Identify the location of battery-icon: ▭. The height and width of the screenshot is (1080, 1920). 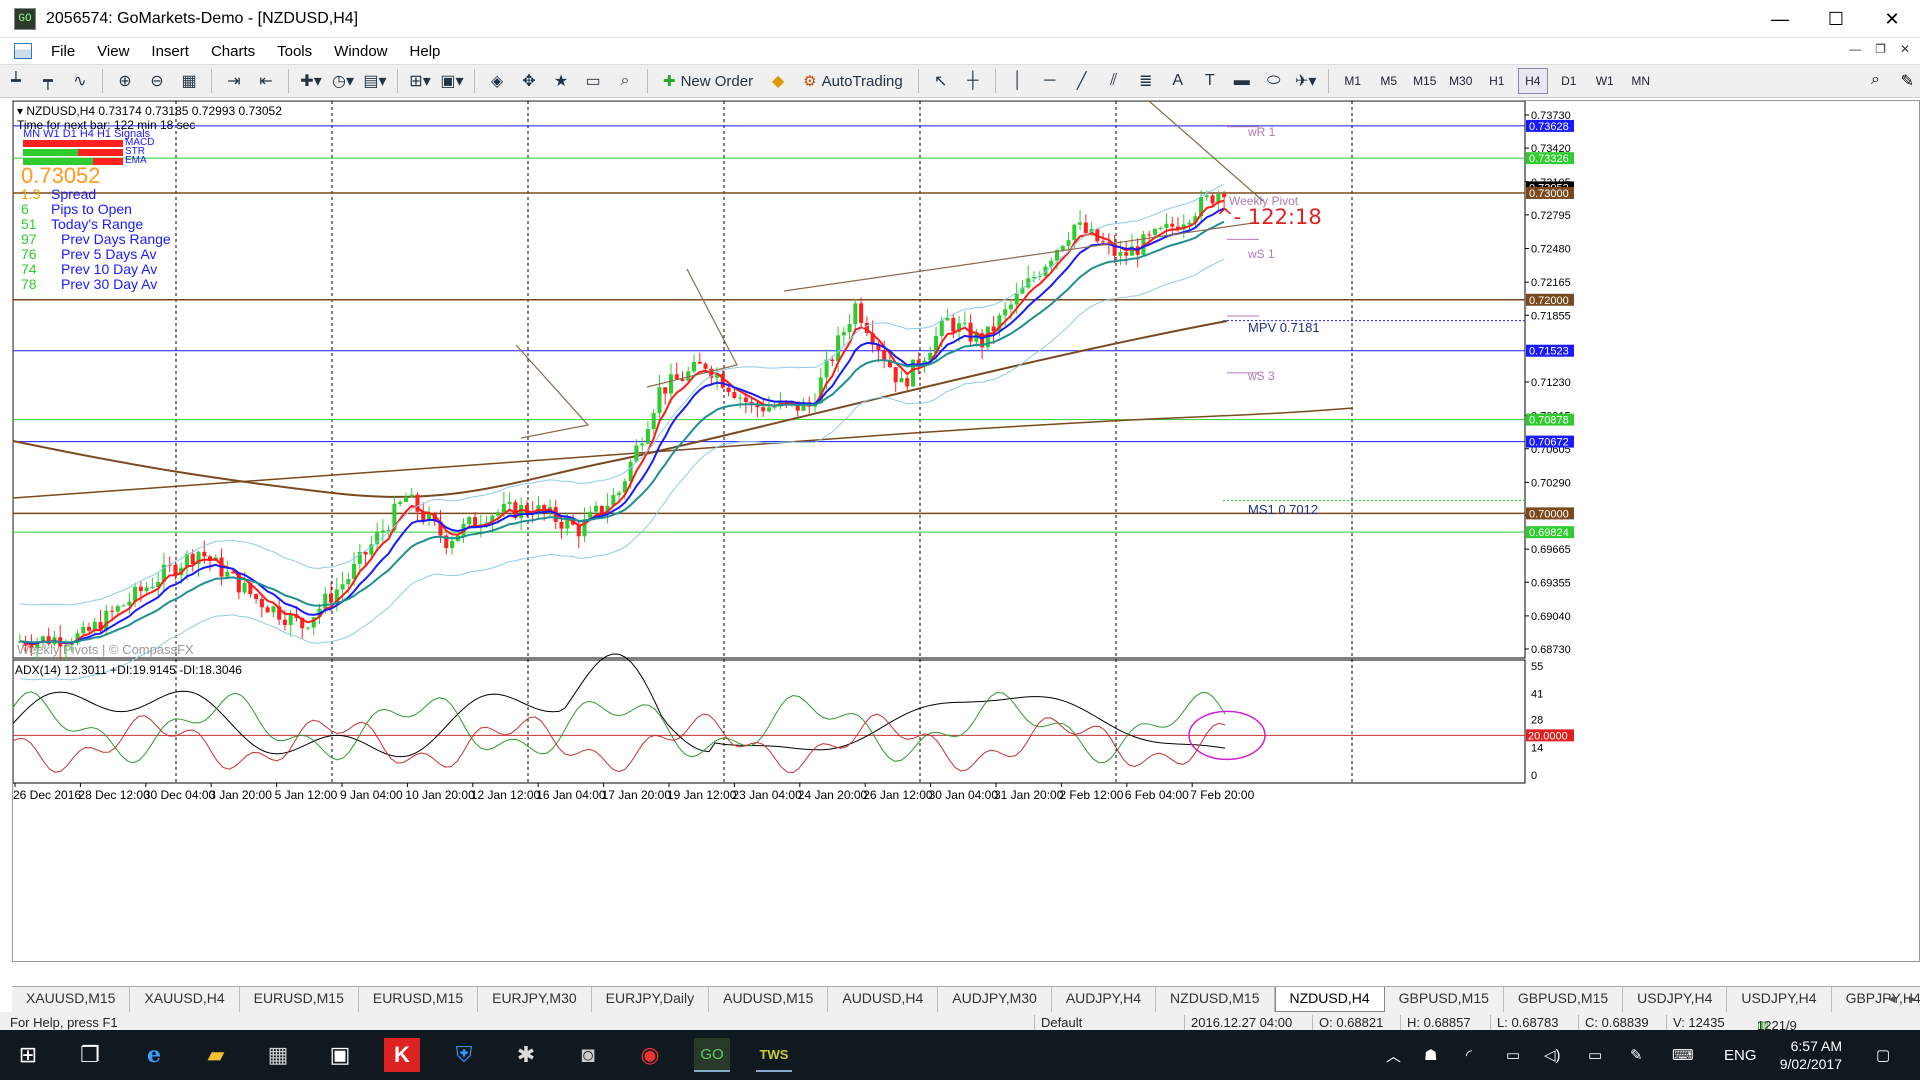
(1513, 1055).